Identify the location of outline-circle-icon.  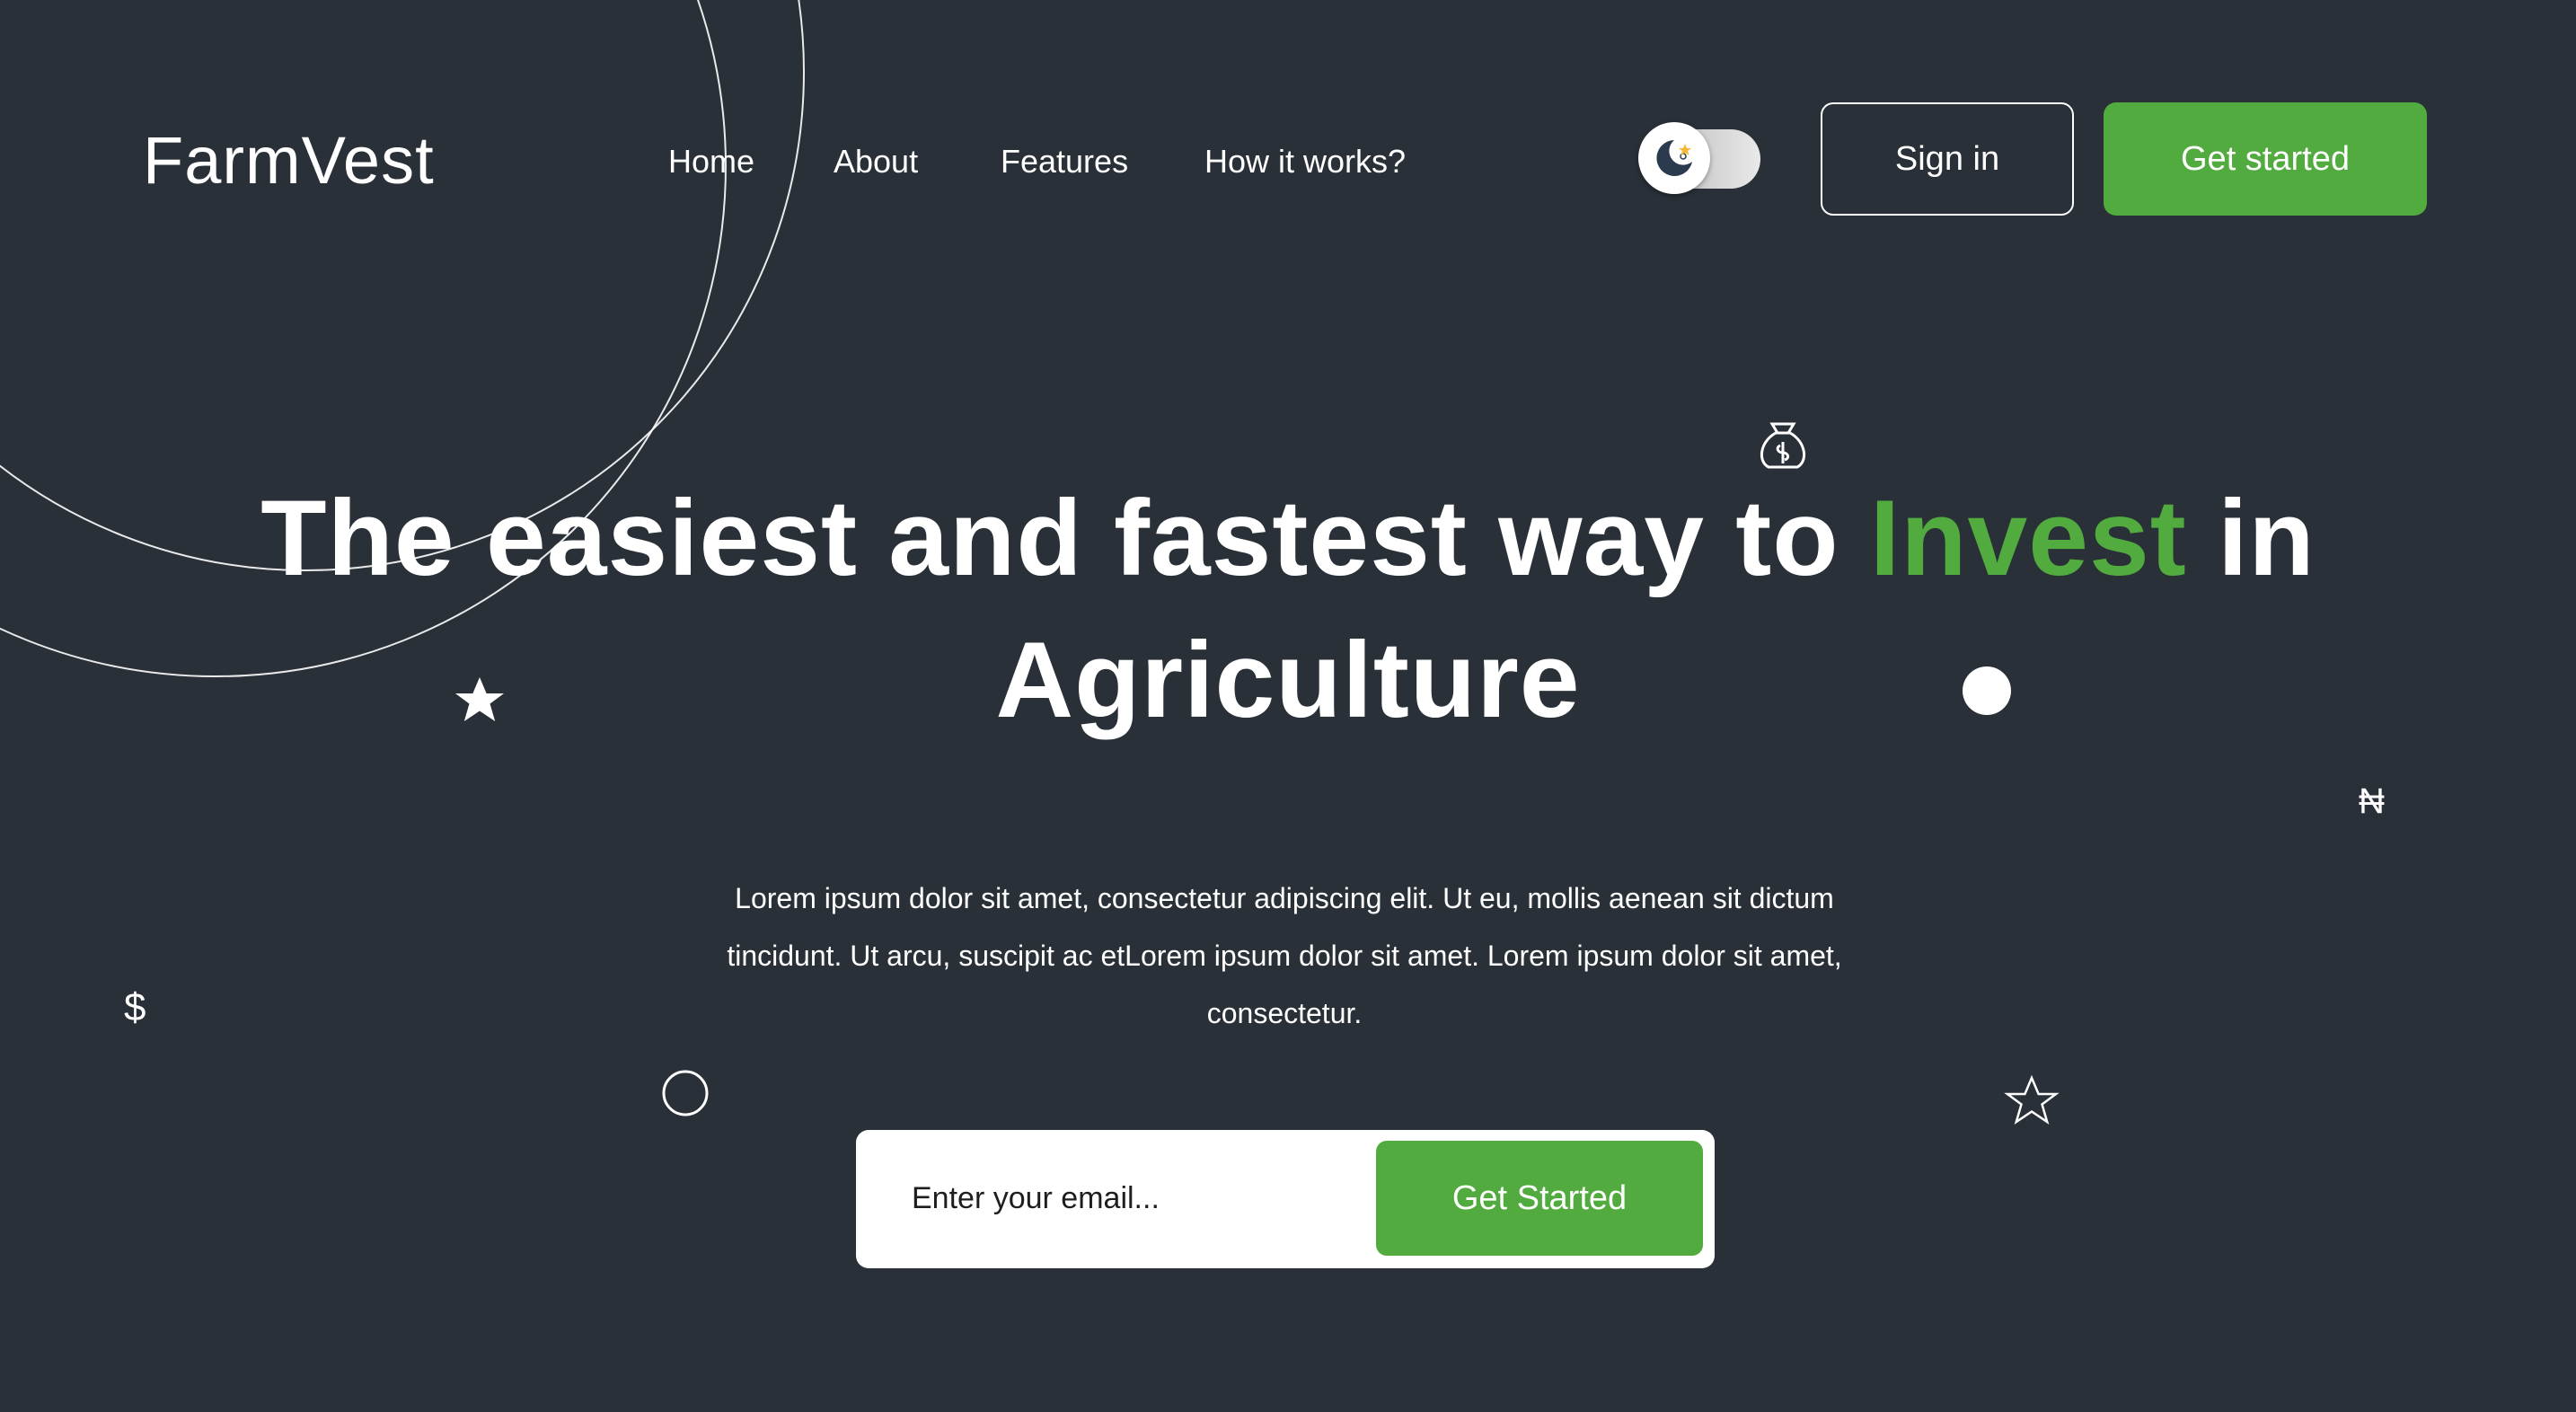
(685, 1093).